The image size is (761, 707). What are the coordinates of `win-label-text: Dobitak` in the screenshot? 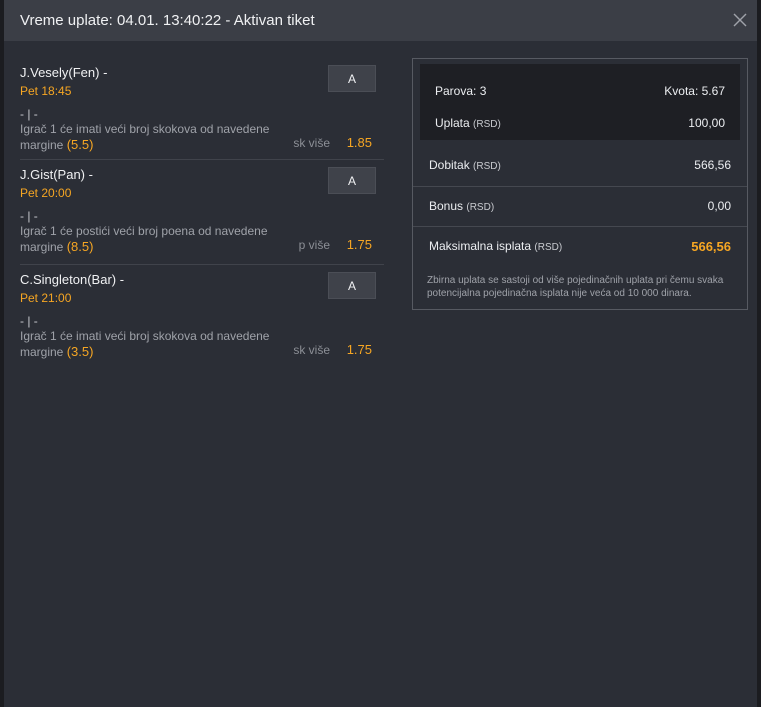 It's located at (449, 165).